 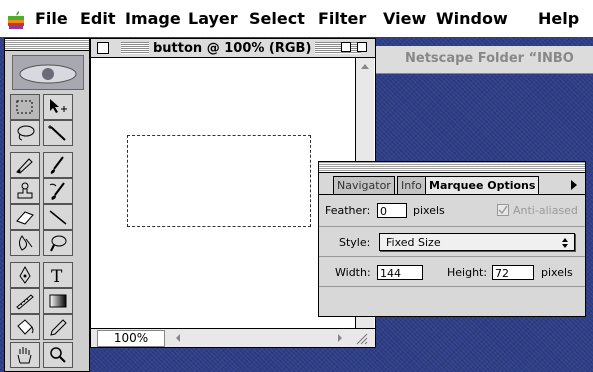 I want to click on apple-menu-icon, so click(x=16, y=20).